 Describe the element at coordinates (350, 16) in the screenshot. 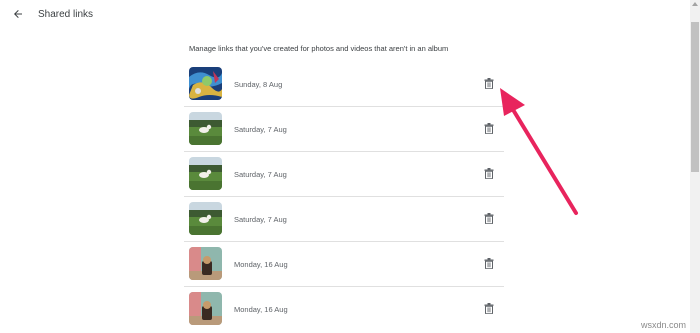

I see `app-header: Shared links` at that location.